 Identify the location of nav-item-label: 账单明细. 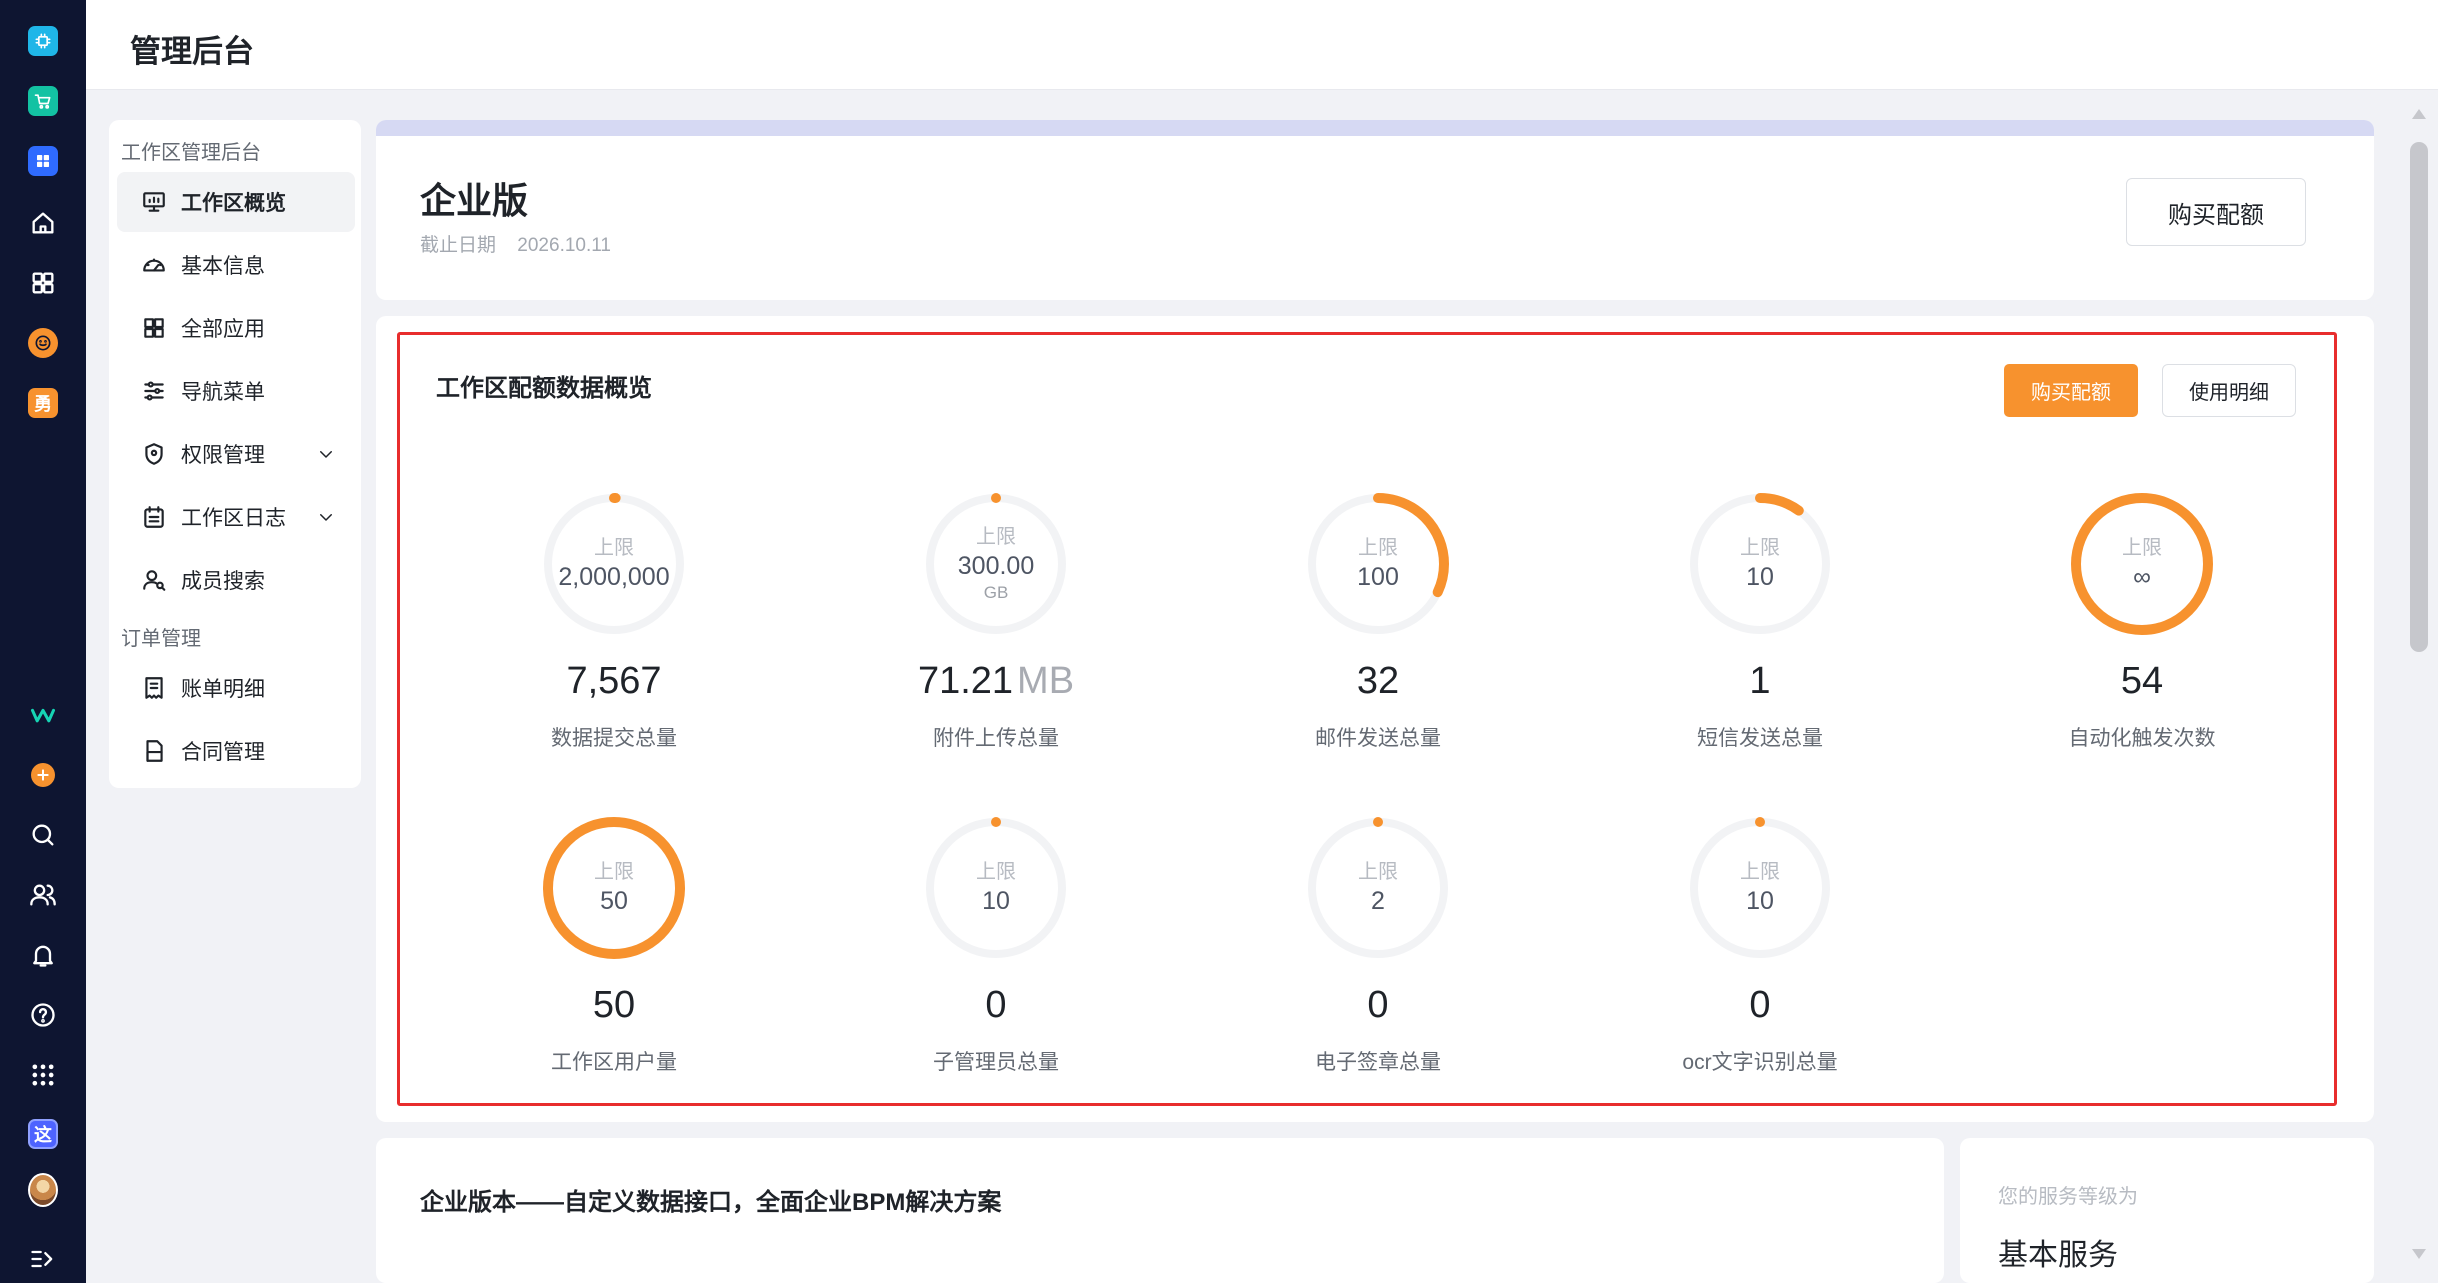
(223, 689).